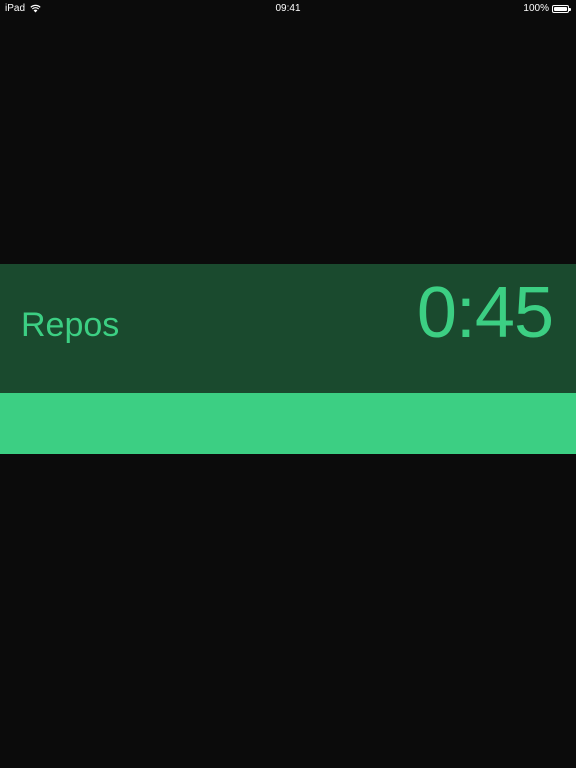  I want to click on status-bar: iPad 09:41 100%, so click(288, 9).